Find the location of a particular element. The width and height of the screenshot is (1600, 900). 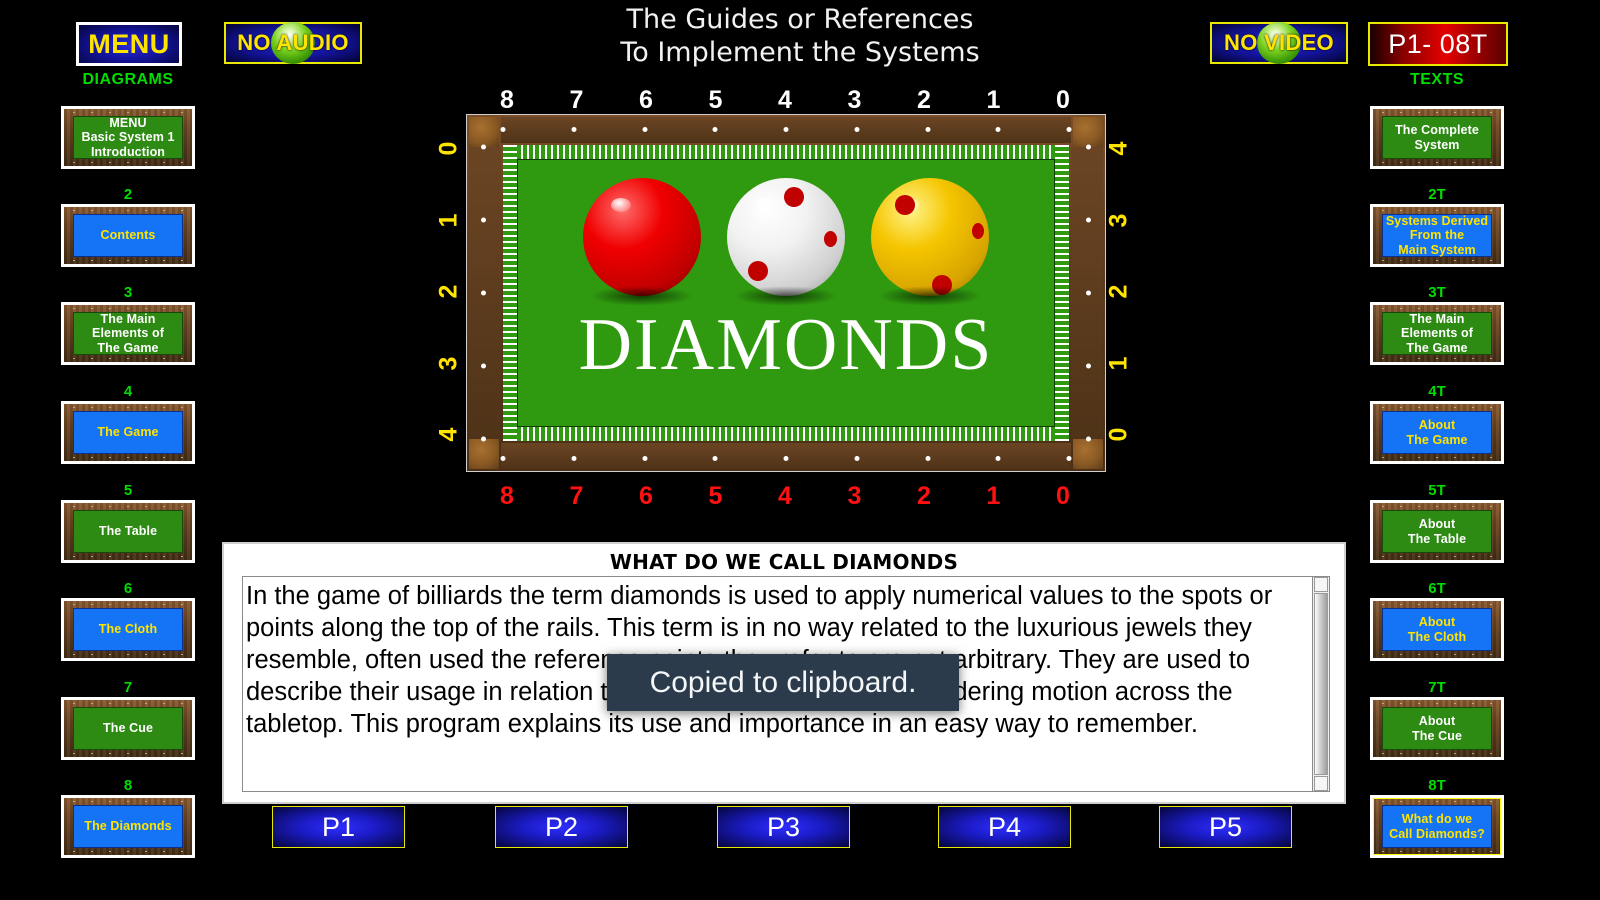

diagrams-heading: DIAGRAMS is located at coordinates (128, 79).